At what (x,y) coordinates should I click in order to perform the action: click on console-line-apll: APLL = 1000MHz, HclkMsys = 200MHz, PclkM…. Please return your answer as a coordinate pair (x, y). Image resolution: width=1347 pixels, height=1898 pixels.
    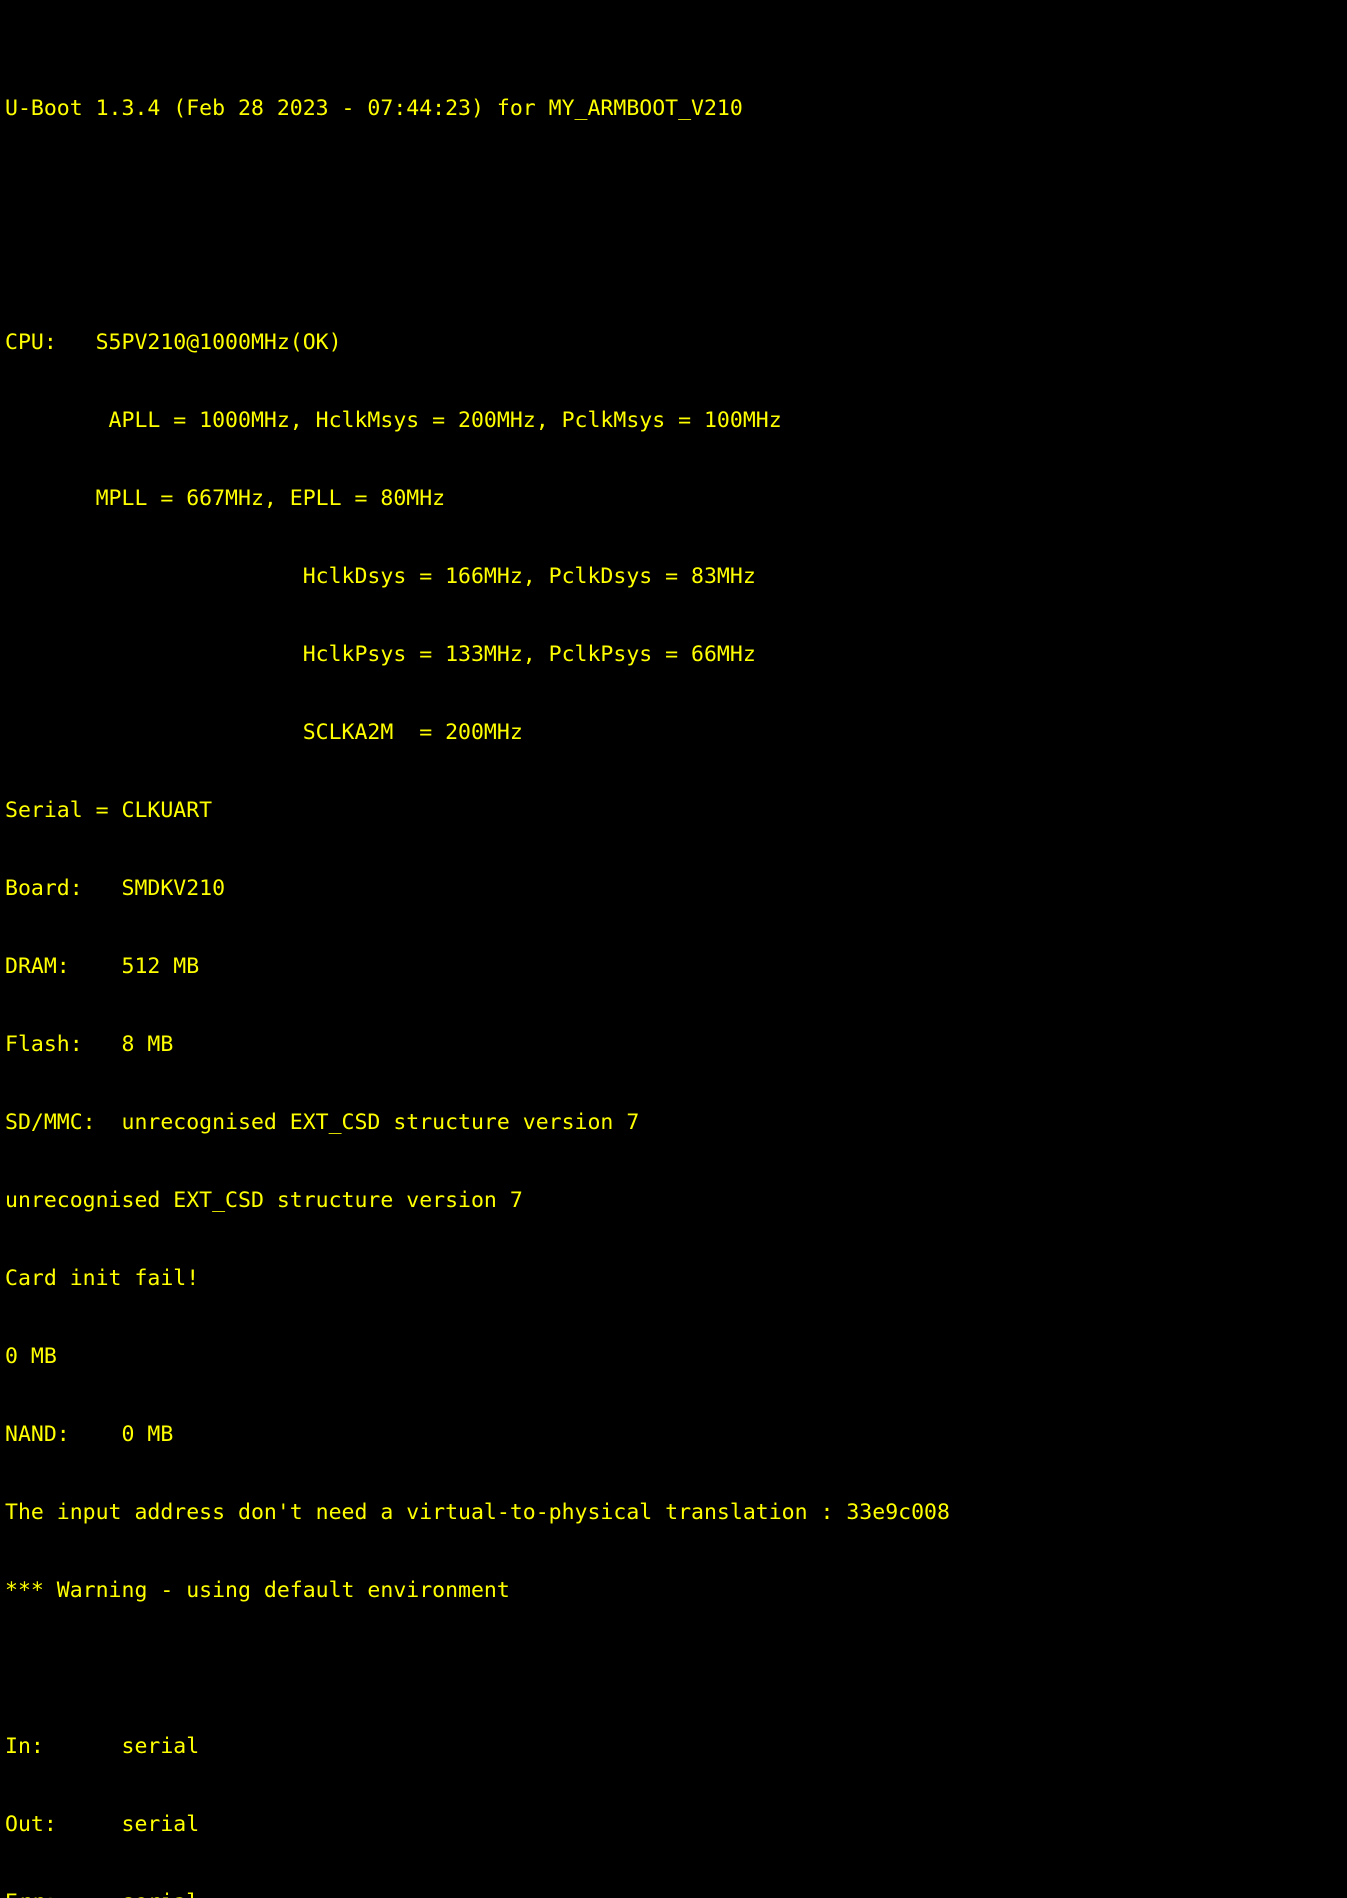
    Looking at the image, I should click on (393, 420).